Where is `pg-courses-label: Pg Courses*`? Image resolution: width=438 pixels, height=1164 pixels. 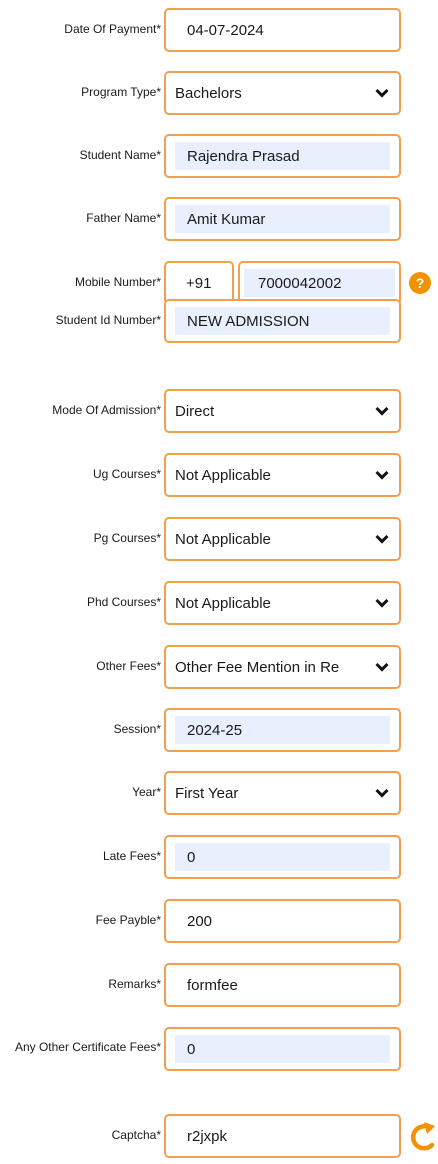 pg-courses-label: Pg Courses* is located at coordinates (127, 538).